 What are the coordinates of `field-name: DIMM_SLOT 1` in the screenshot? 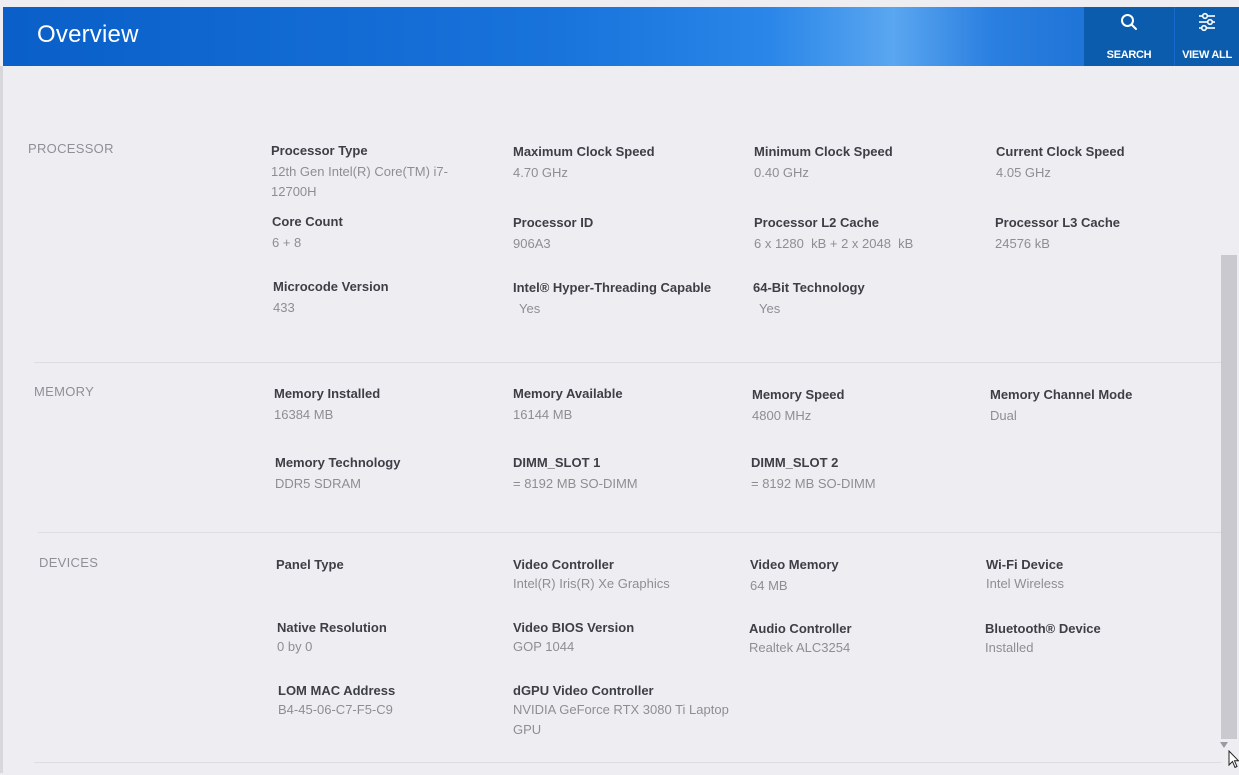 It's located at (557, 462).